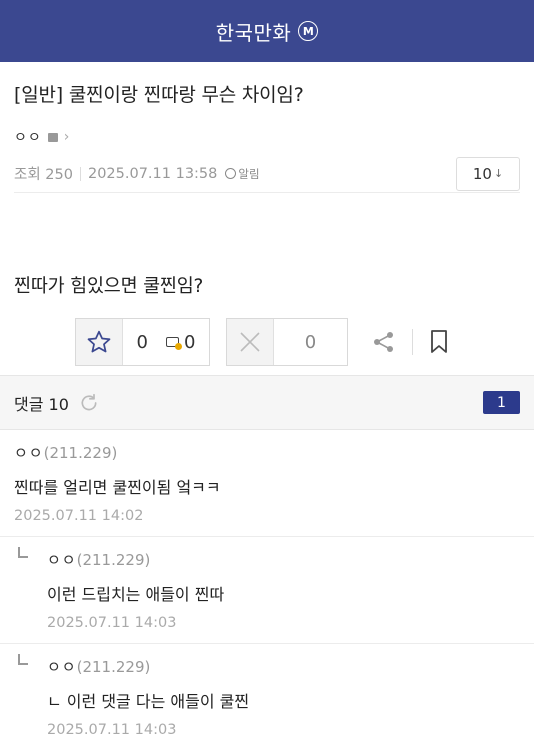 This screenshot has width=534, height=751. I want to click on bell-icon, so click(231, 173).